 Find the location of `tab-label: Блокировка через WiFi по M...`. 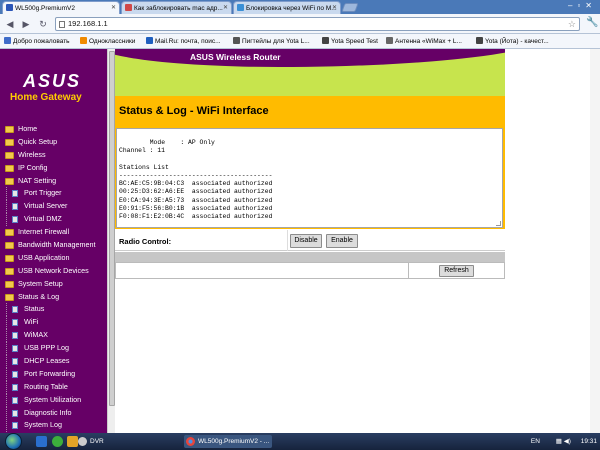

tab-label: Блокировка через WiFi по M... is located at coordinates (291, 8).